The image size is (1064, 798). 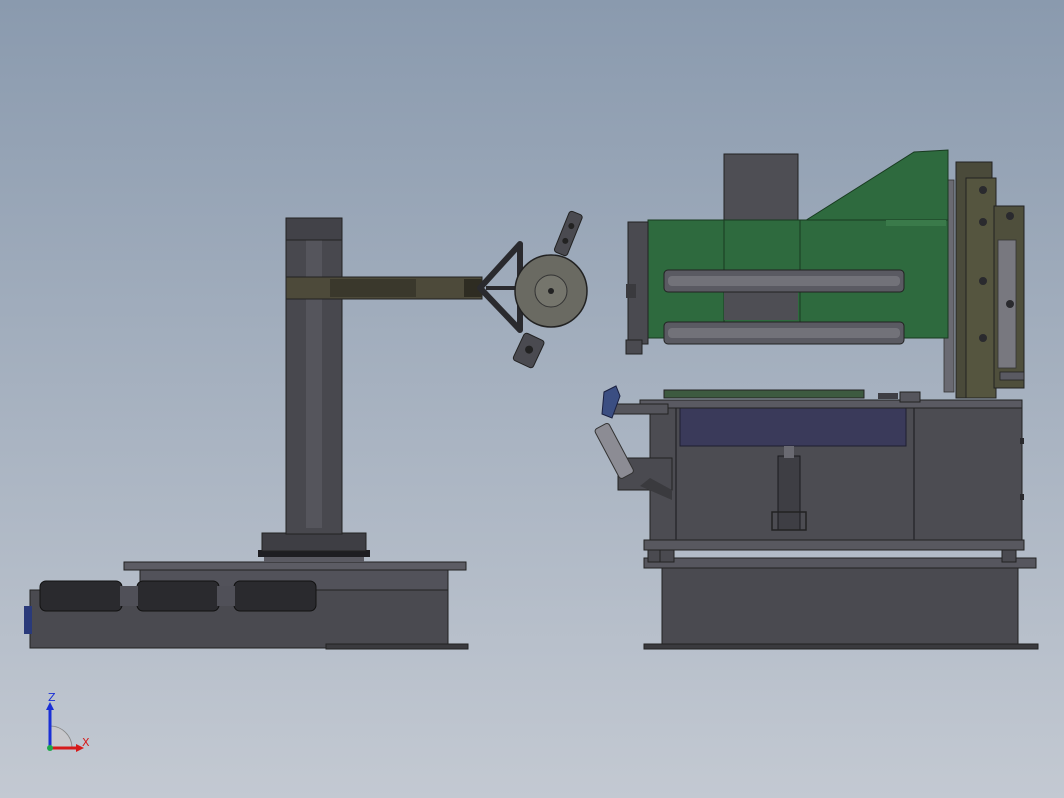 What do you see at coordinates (761, 190) in the screenshot?
I see `press-housing` at bounding box center [761, 190].